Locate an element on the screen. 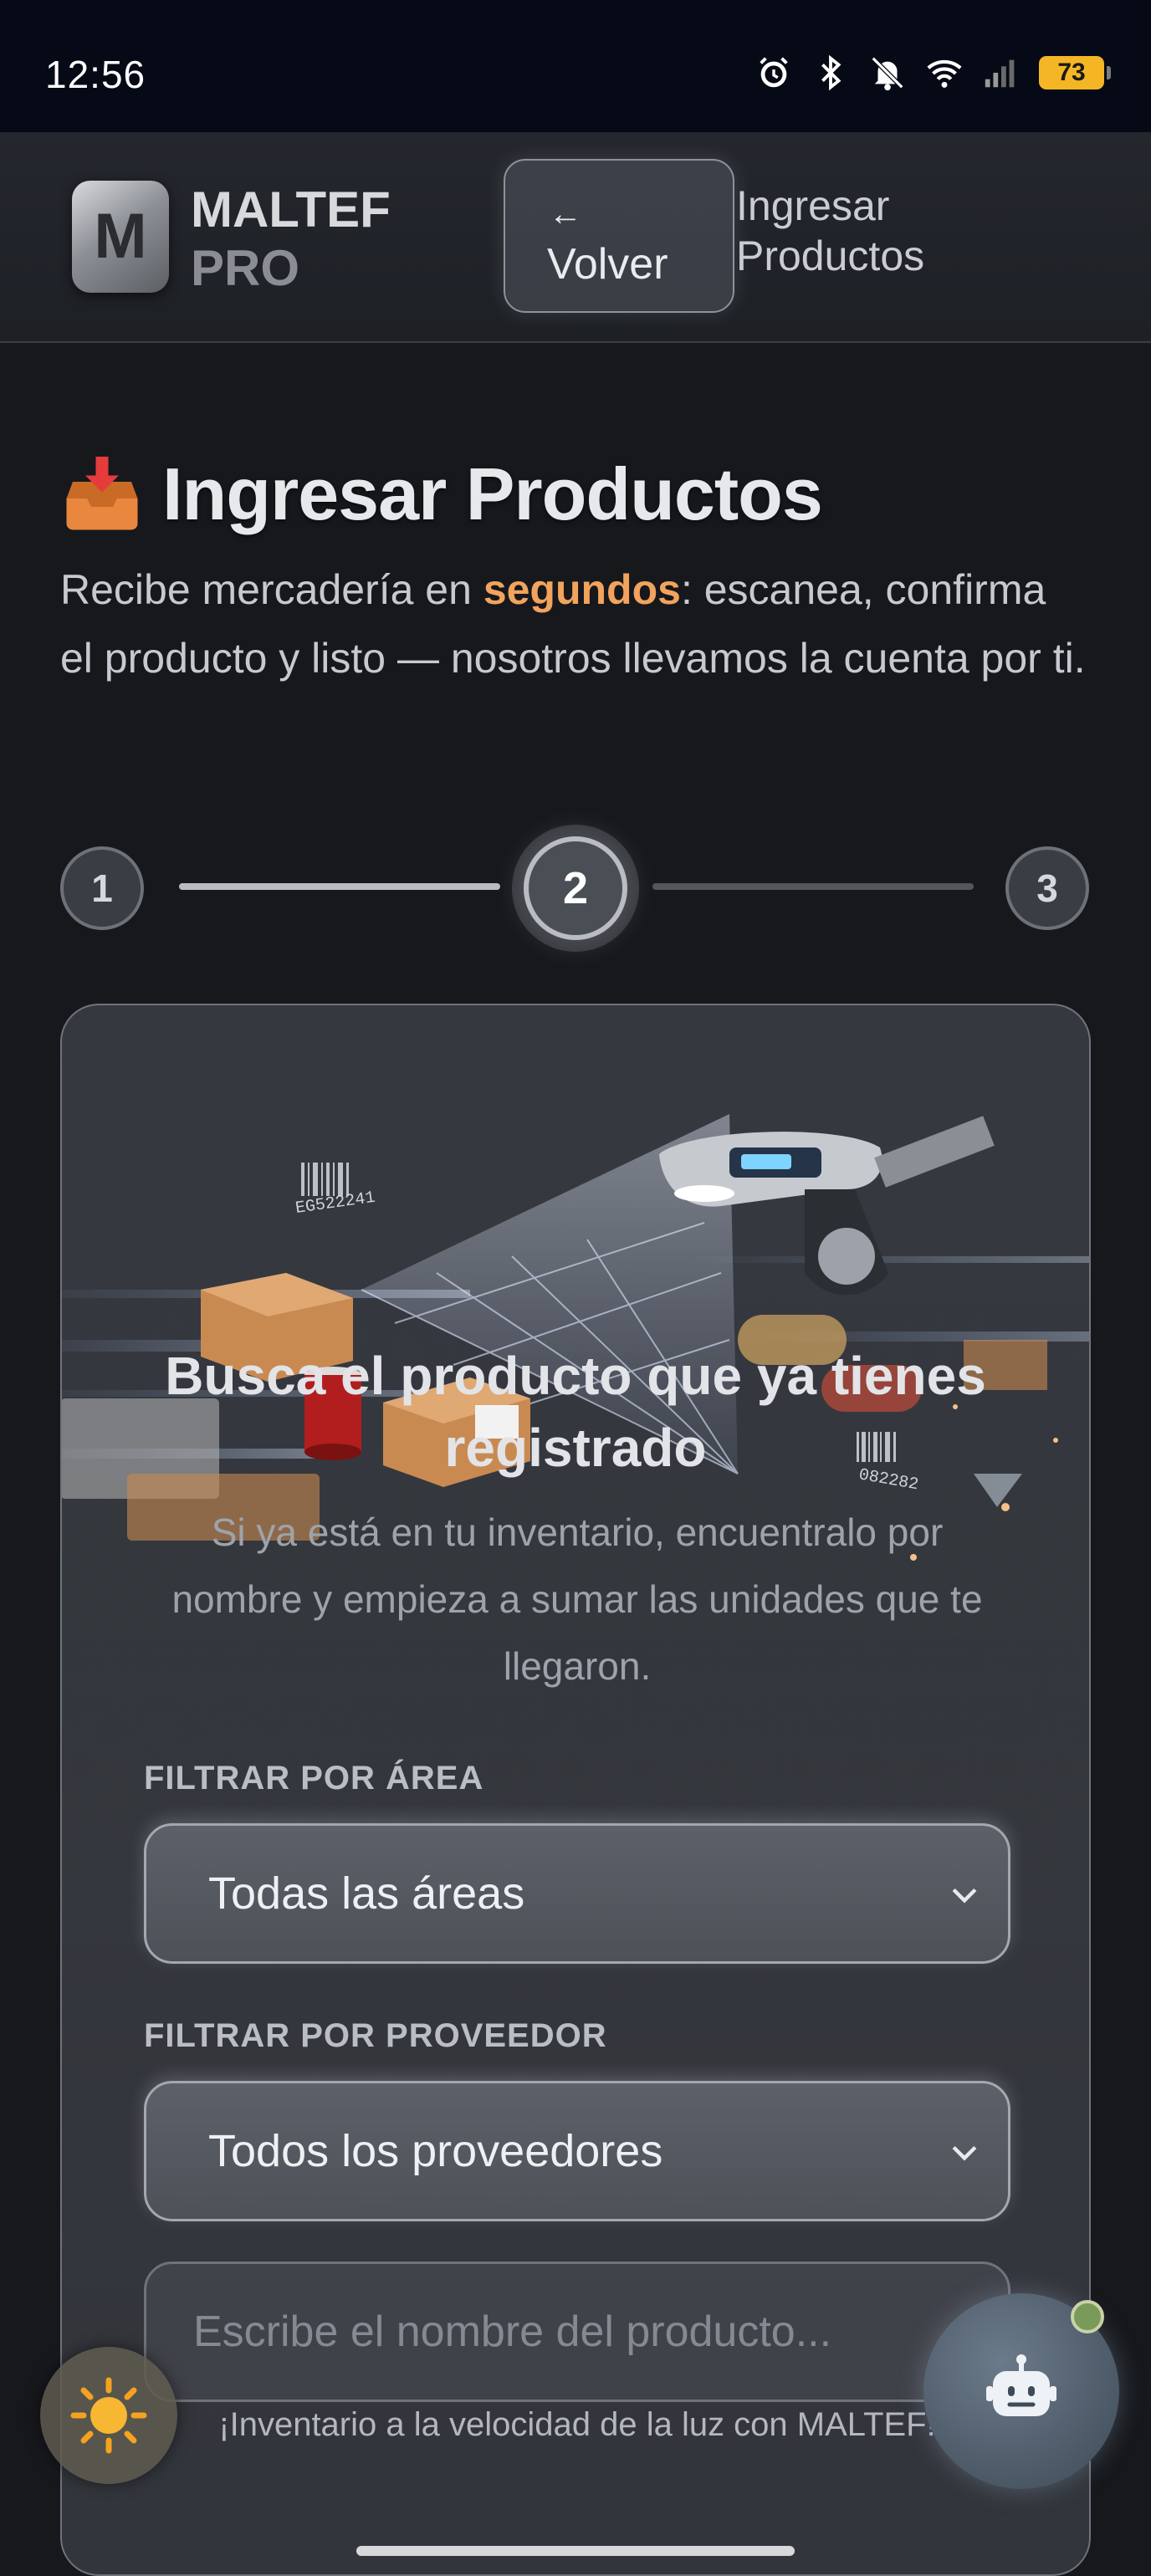 This screenshot has width=1151, height=2576. step-3: 3 is located at coordinates (1047, 888).